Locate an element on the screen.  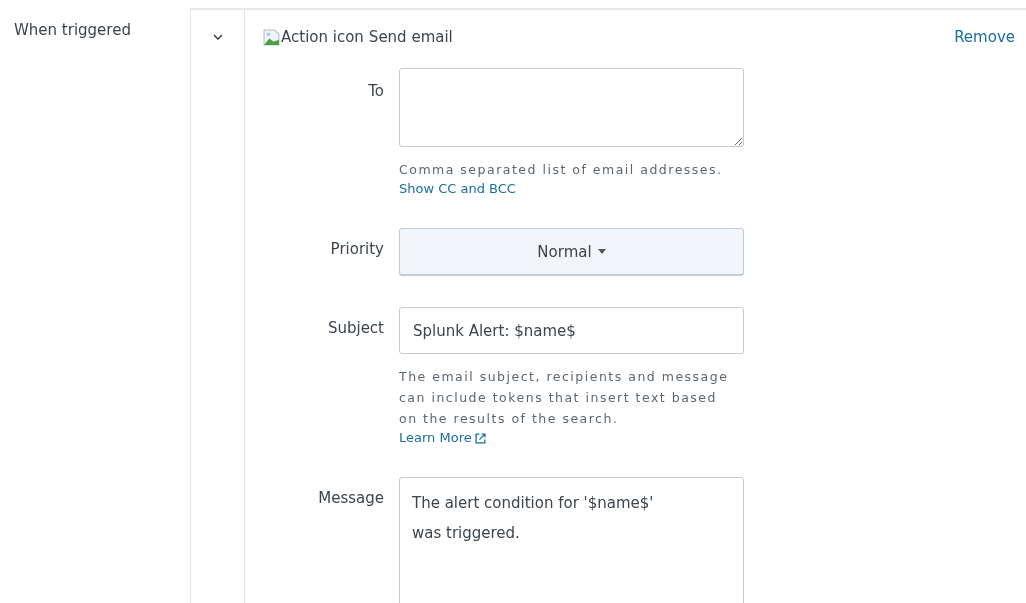
subject-field: Splunk Alert: $name$ is located at coordinates (571, 330).